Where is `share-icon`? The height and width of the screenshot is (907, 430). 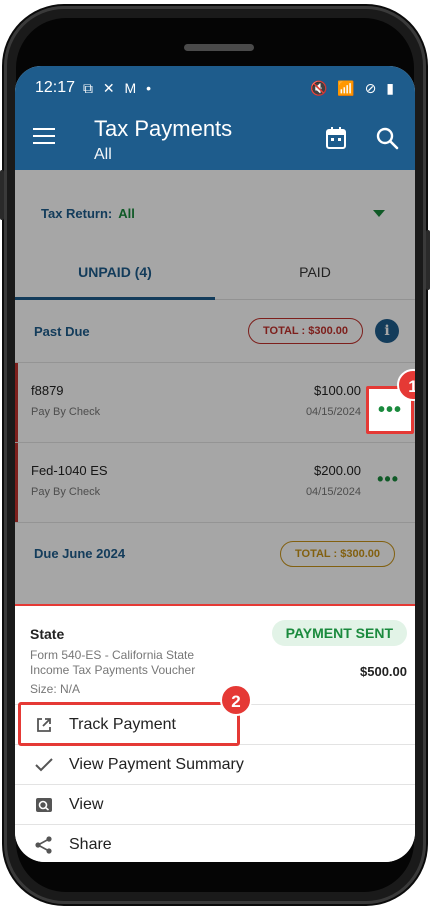
share-icon is located at coordinates (44, 845).